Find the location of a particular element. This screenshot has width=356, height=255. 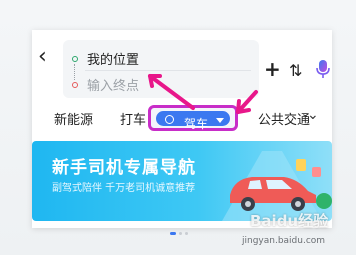

back-button: ‹ is located at coordinates (47, 57).